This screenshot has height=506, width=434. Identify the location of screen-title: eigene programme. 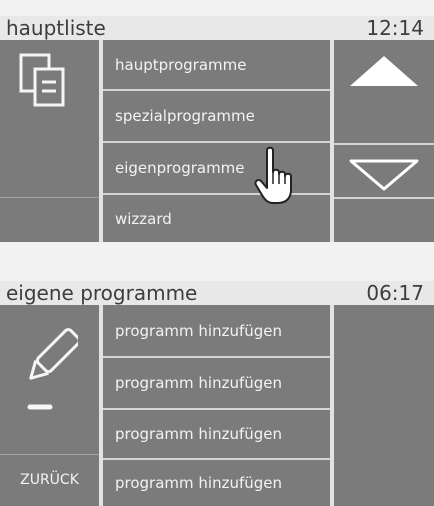
(102, 293).